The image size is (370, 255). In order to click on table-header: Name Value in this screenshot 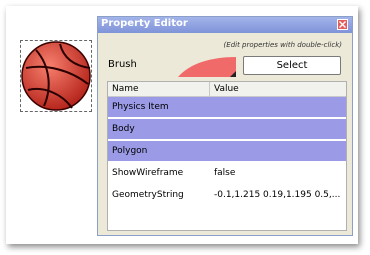, I will do `click(227, 89)`.